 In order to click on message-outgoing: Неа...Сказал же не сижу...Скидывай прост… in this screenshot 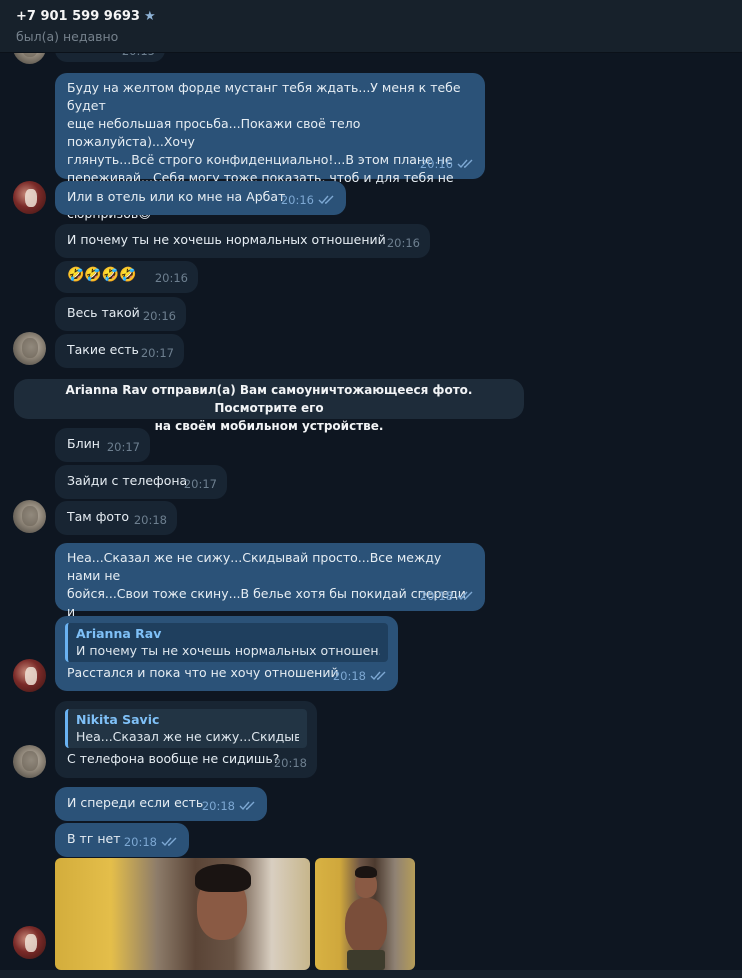, I will do `click(270, 590)`.